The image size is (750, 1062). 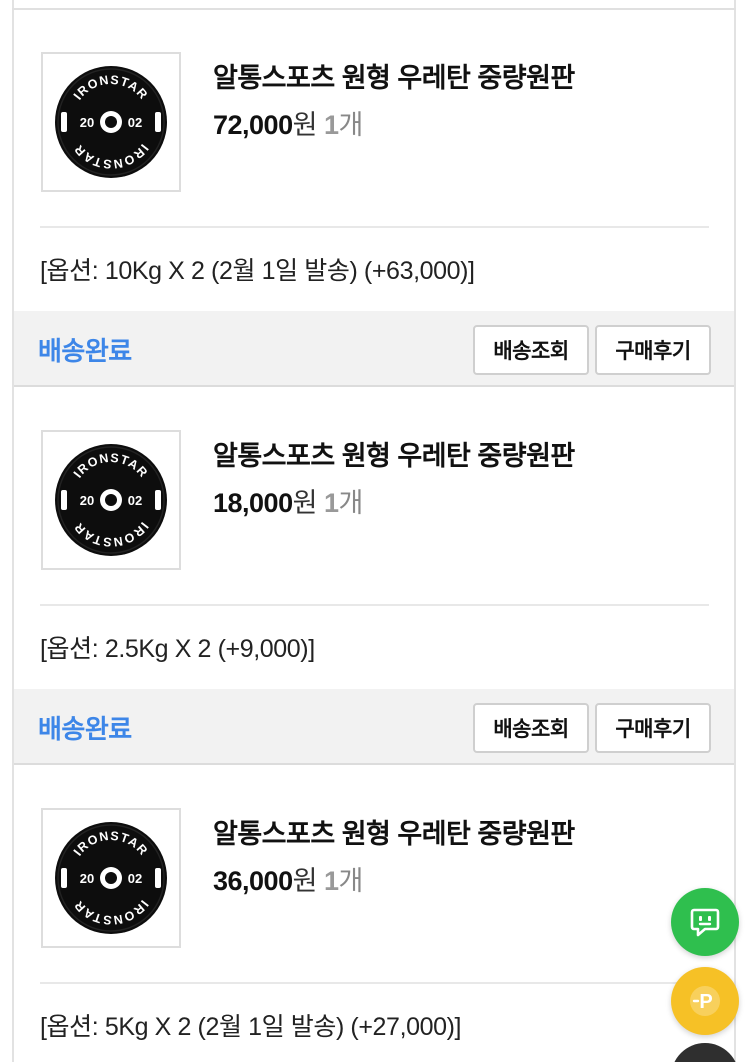 What do you see at coordinates (253, 881) in the screenshot?
I see `product-price: 36,000` at bounding box center [253, 881].